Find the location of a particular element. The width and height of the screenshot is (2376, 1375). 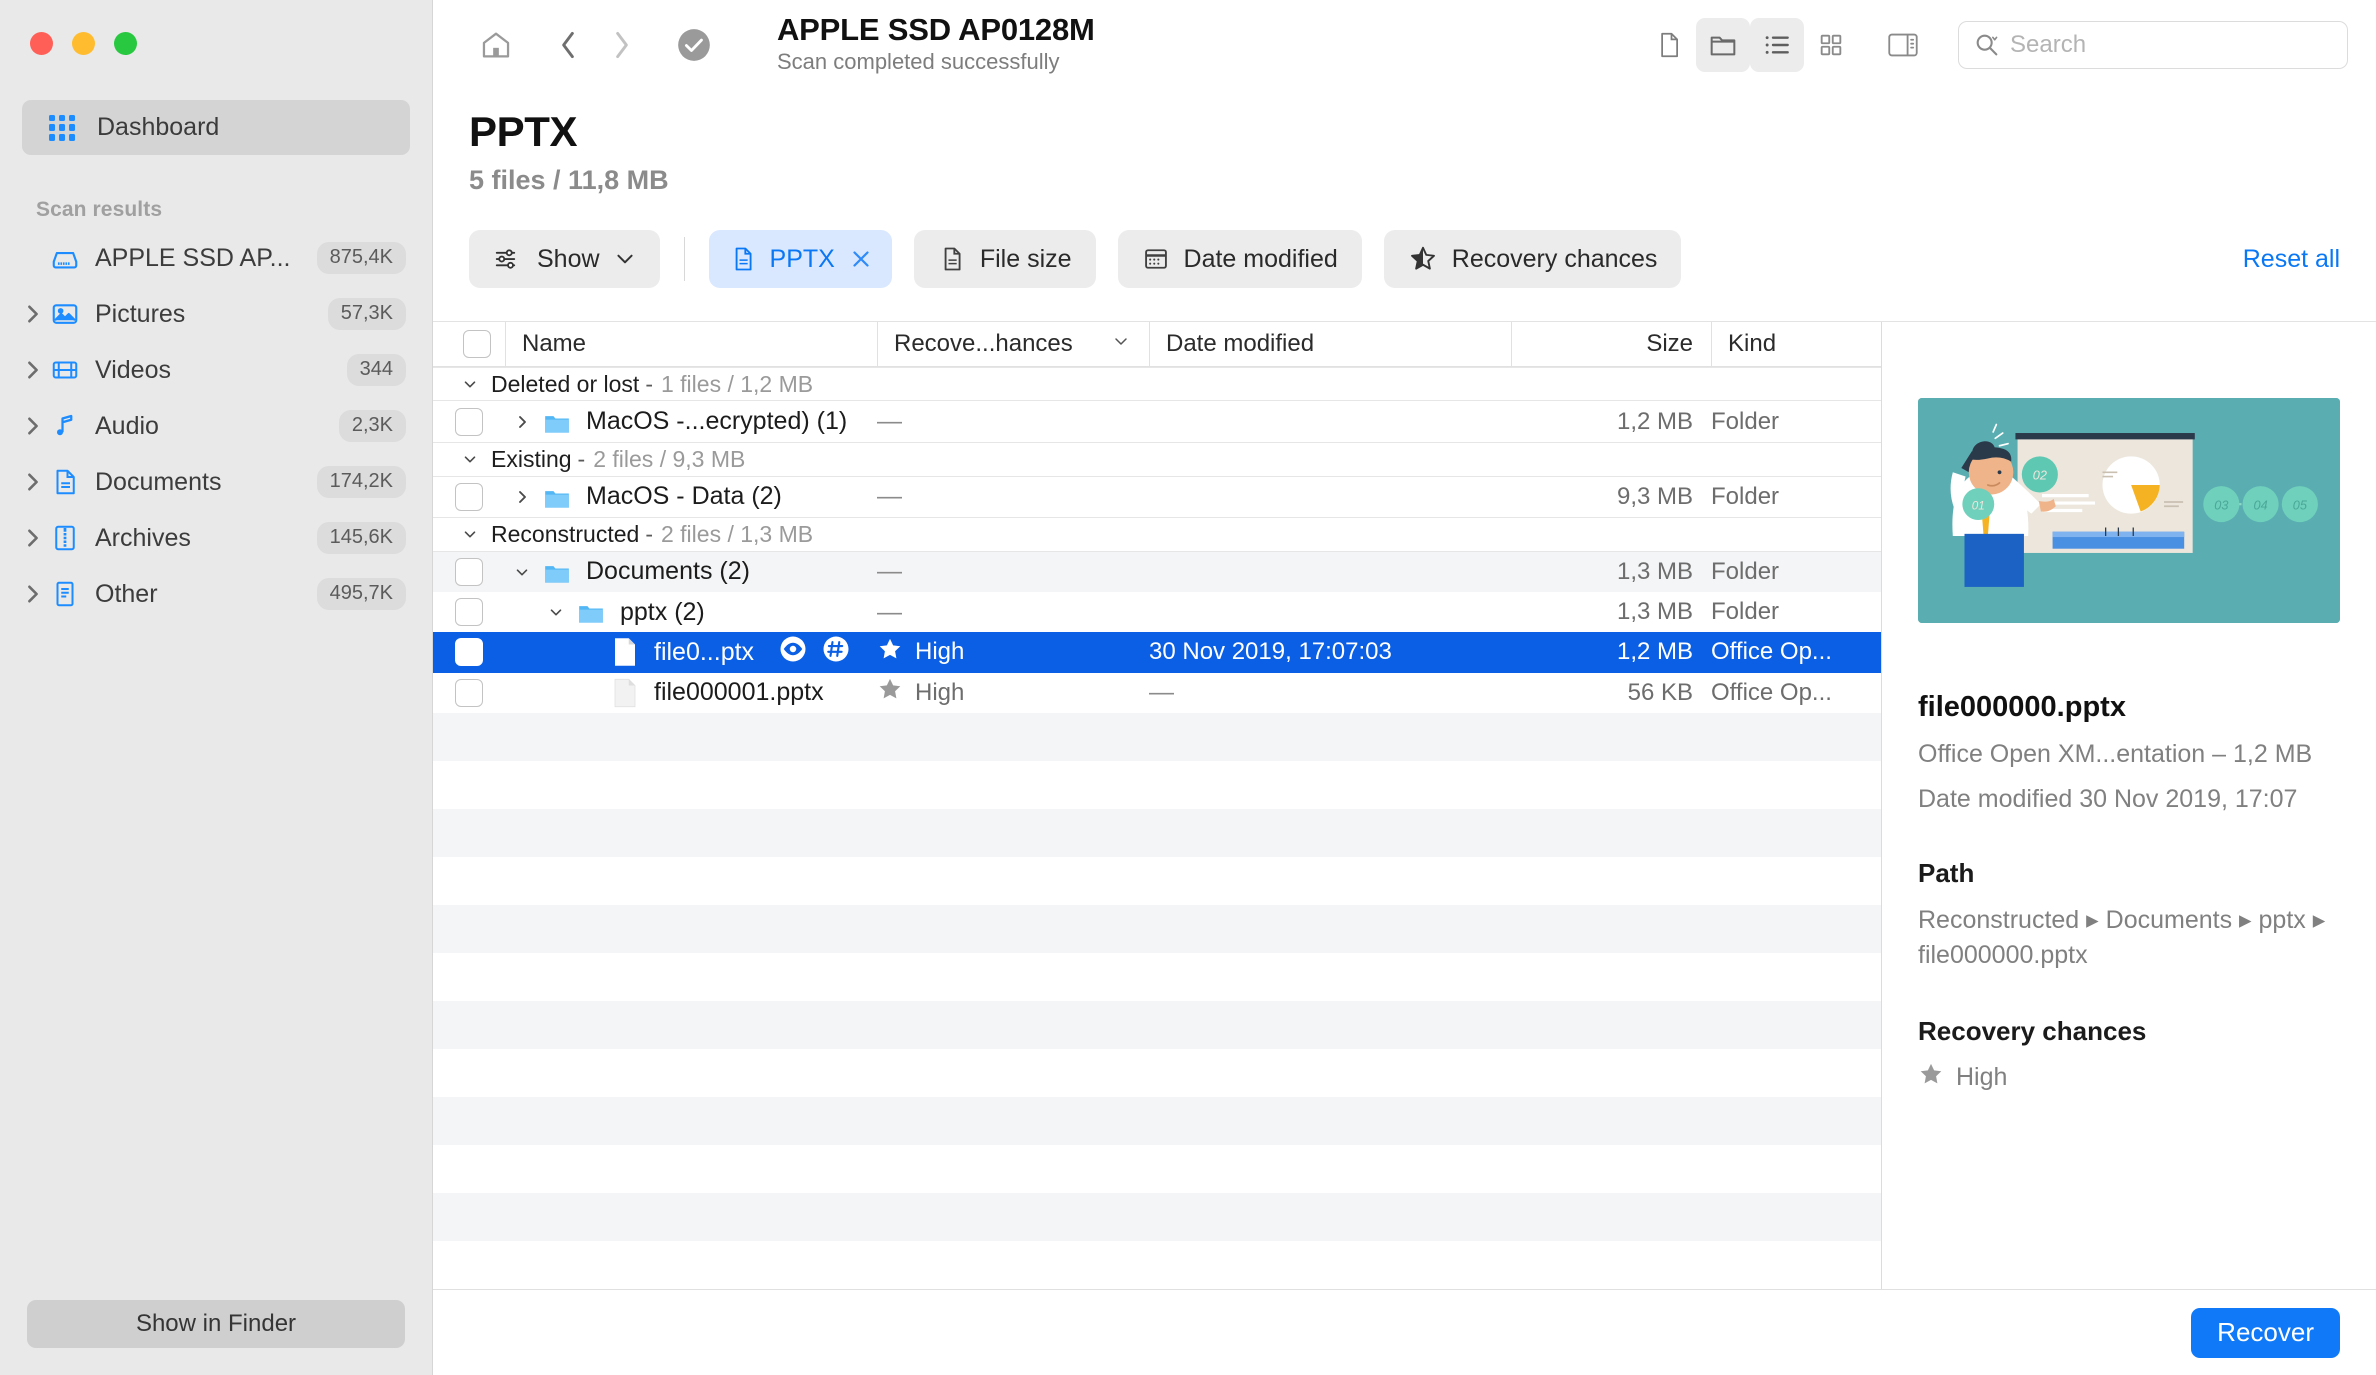

sidebar-item-badge: 495,7K is located at coordinates (361, 594).